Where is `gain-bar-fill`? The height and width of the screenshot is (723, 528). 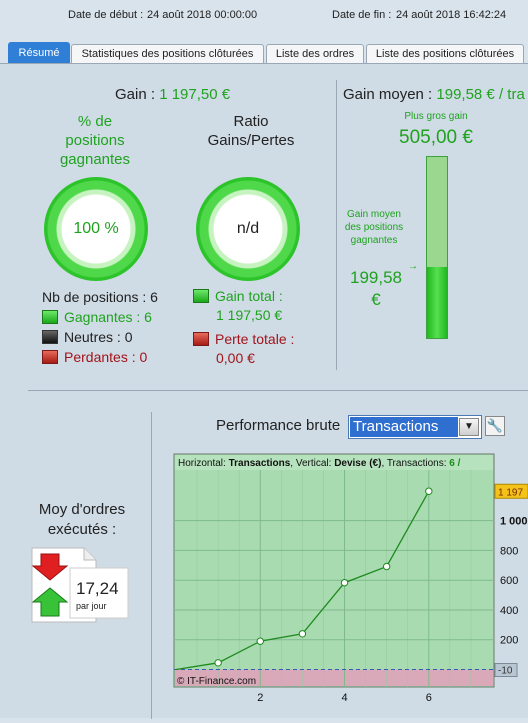
gain-bar-fill is located at coordinates (437, 302).